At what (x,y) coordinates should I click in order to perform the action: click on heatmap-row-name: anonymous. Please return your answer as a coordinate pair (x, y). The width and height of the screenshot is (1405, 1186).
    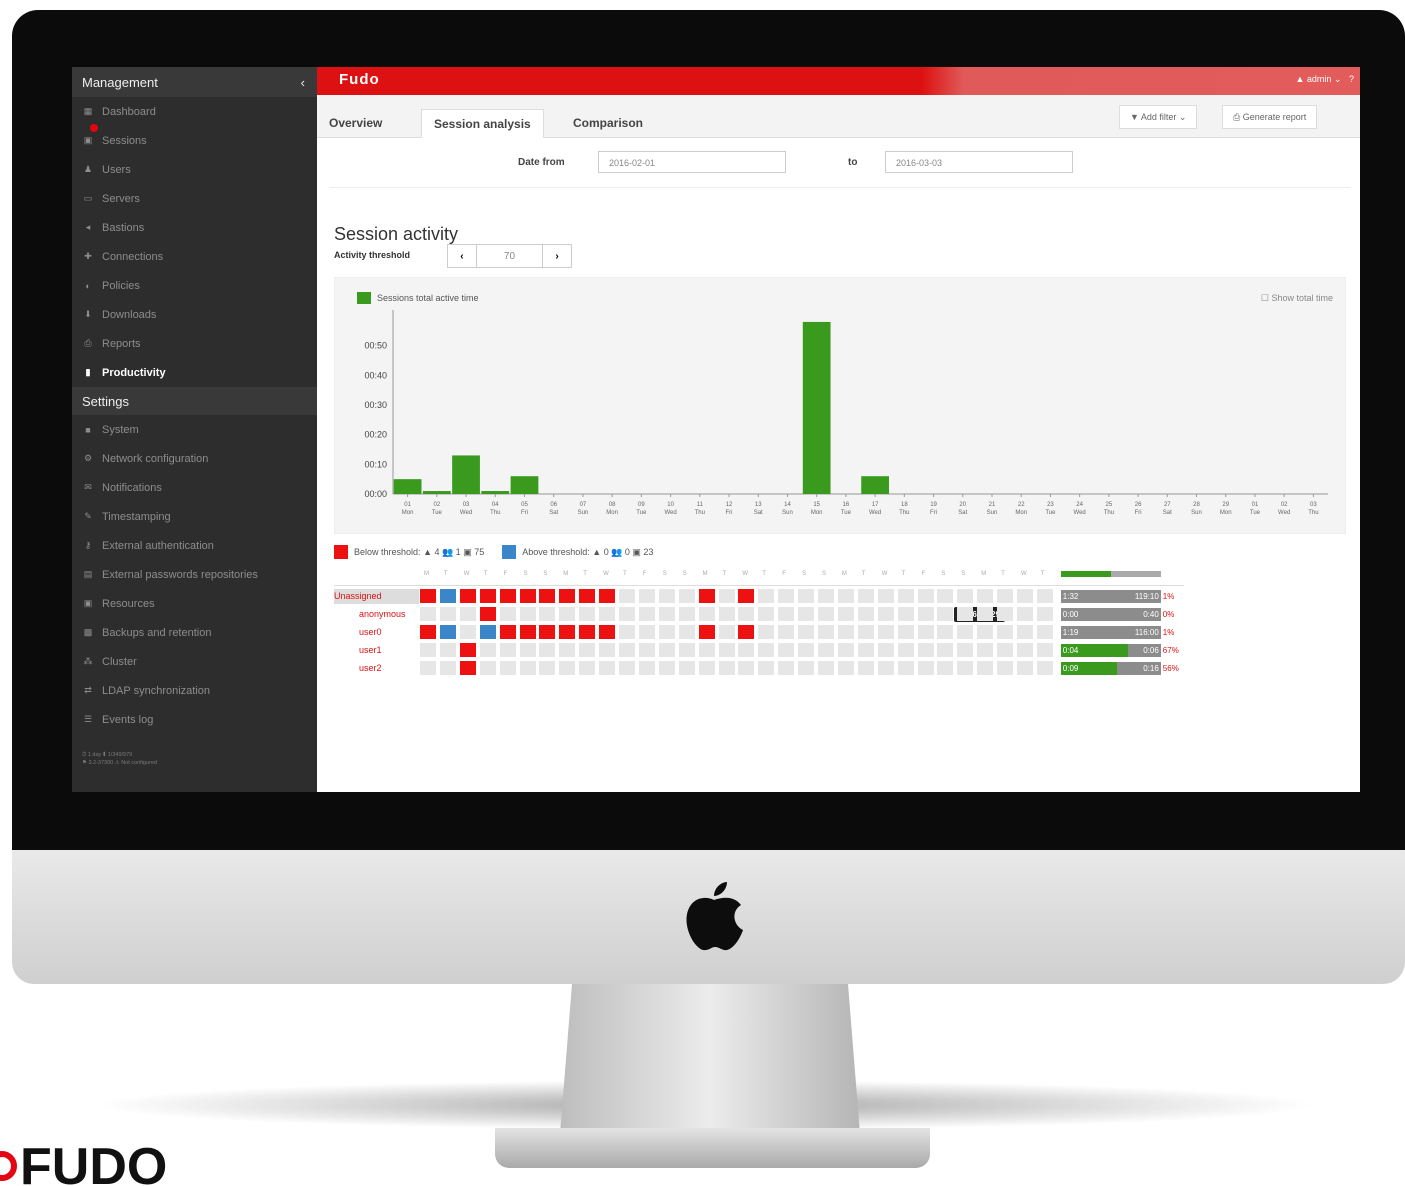
    Looking at the image, I should click on (376, 614).